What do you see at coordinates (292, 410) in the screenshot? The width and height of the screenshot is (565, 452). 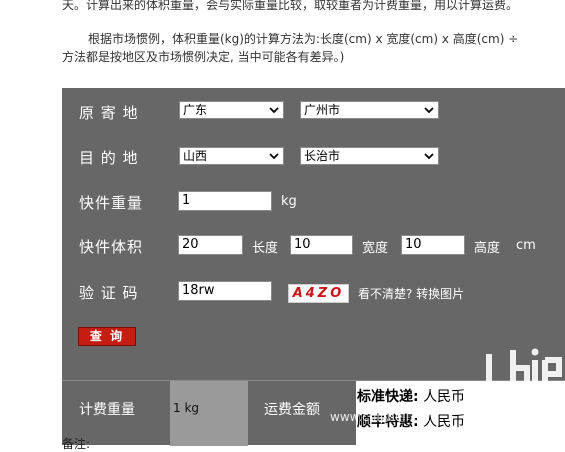 I see `fee-label: 运费金额` at bounding box center [292, 410].